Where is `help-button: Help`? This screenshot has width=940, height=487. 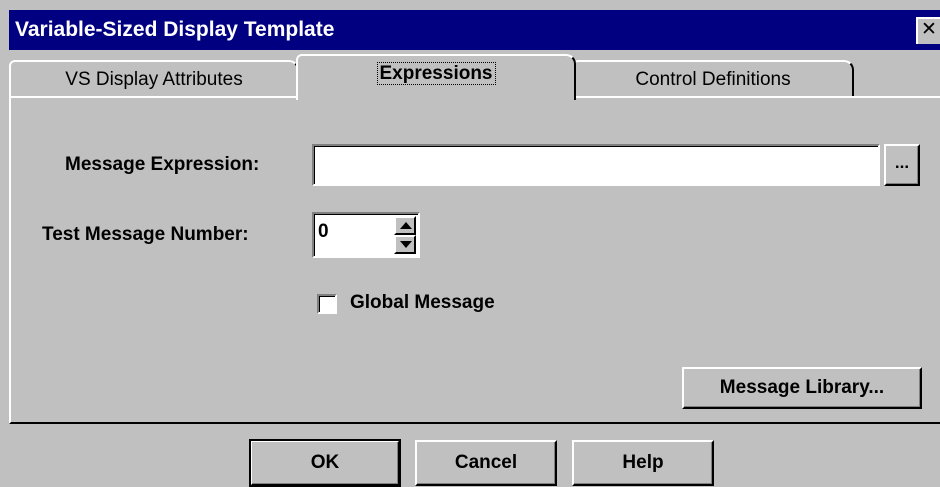 help-button: Help is located at coordinates (643, 463).